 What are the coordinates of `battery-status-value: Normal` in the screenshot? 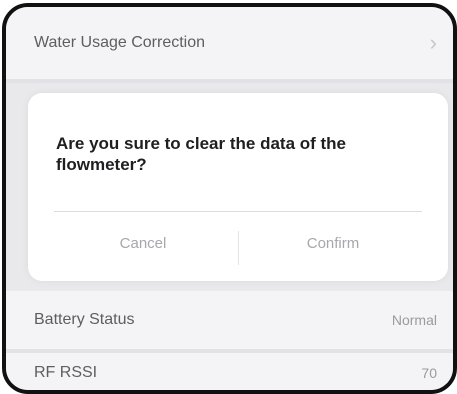 It's located at (414, 320).